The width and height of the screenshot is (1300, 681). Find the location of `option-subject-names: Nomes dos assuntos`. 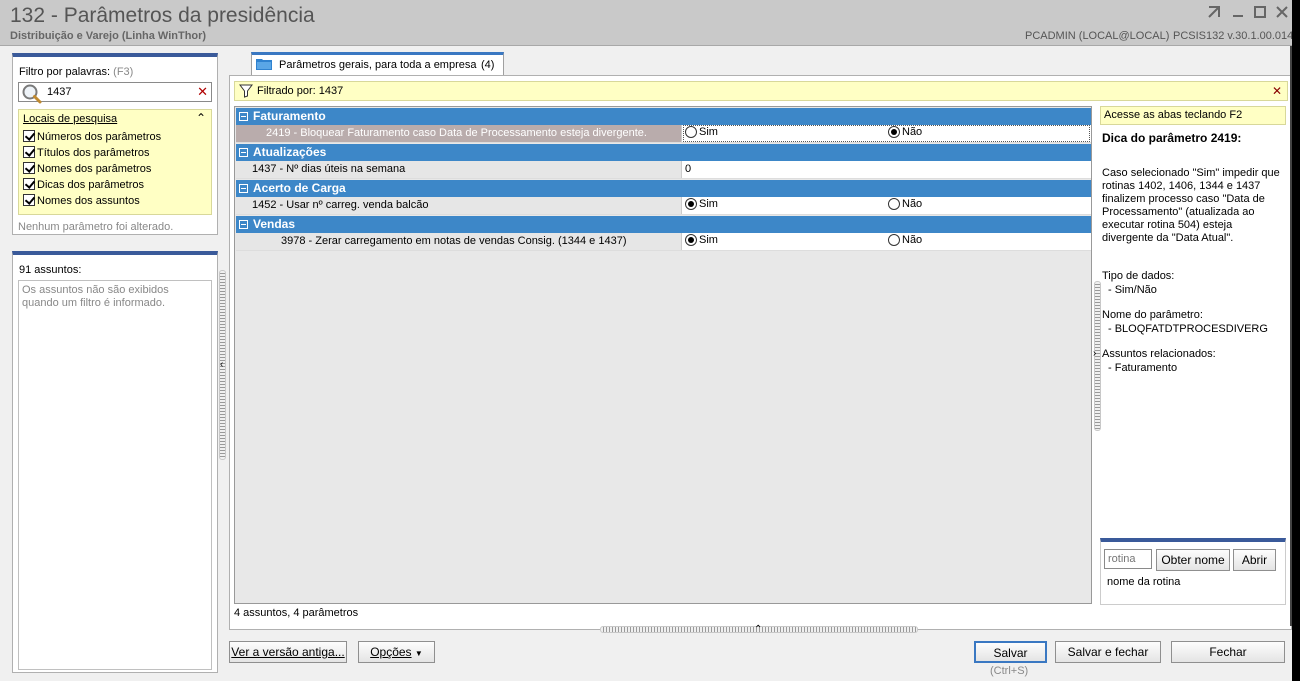

option-subject-names: Nomes dos assuntos is located at coordinates (81, 201).